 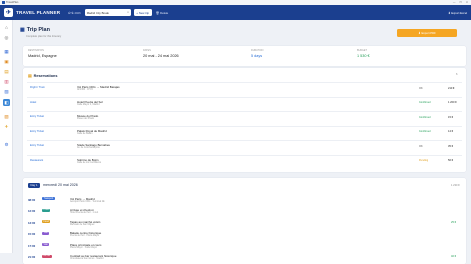 I want to click on chevron-down-icon: ▾, so click(x=128, y=12).